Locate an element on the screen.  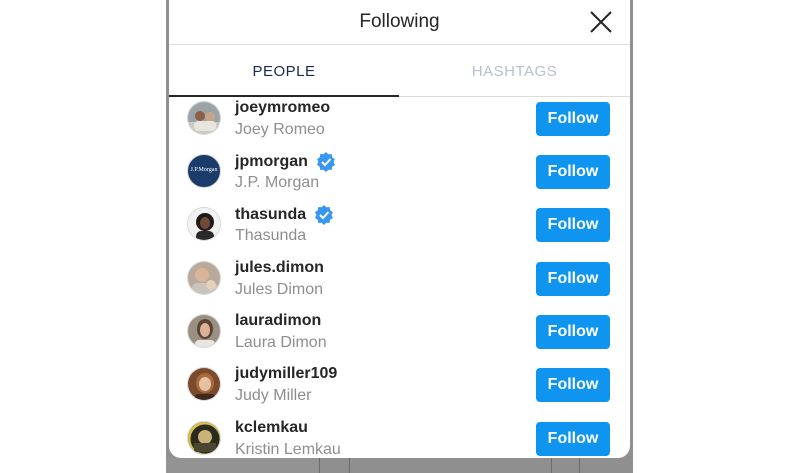
username-text: joeymromeo is located at coordinates (283, 107).